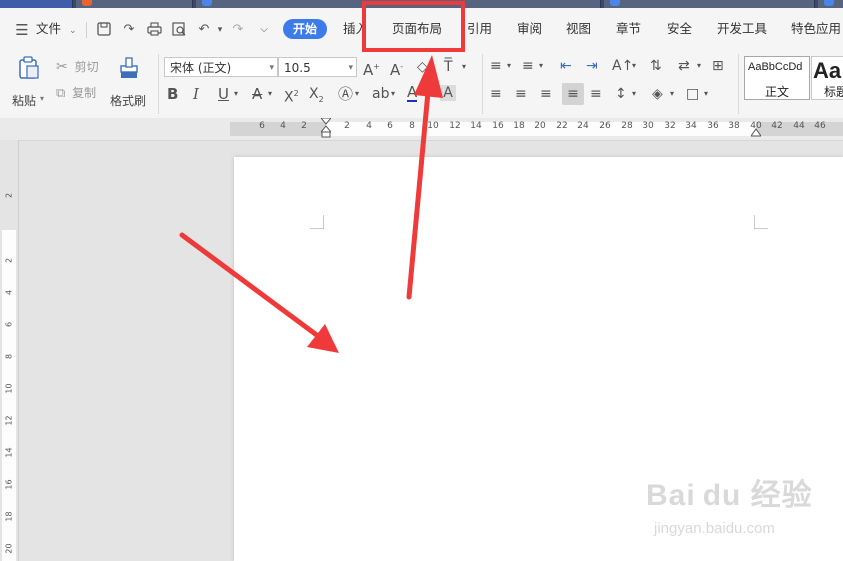 This screenshot has height=561, width=843. What do you see at coordinates (259, 292) in the screenshot?
I see `arrow-to-document-page` at bounding box center [259, 292].